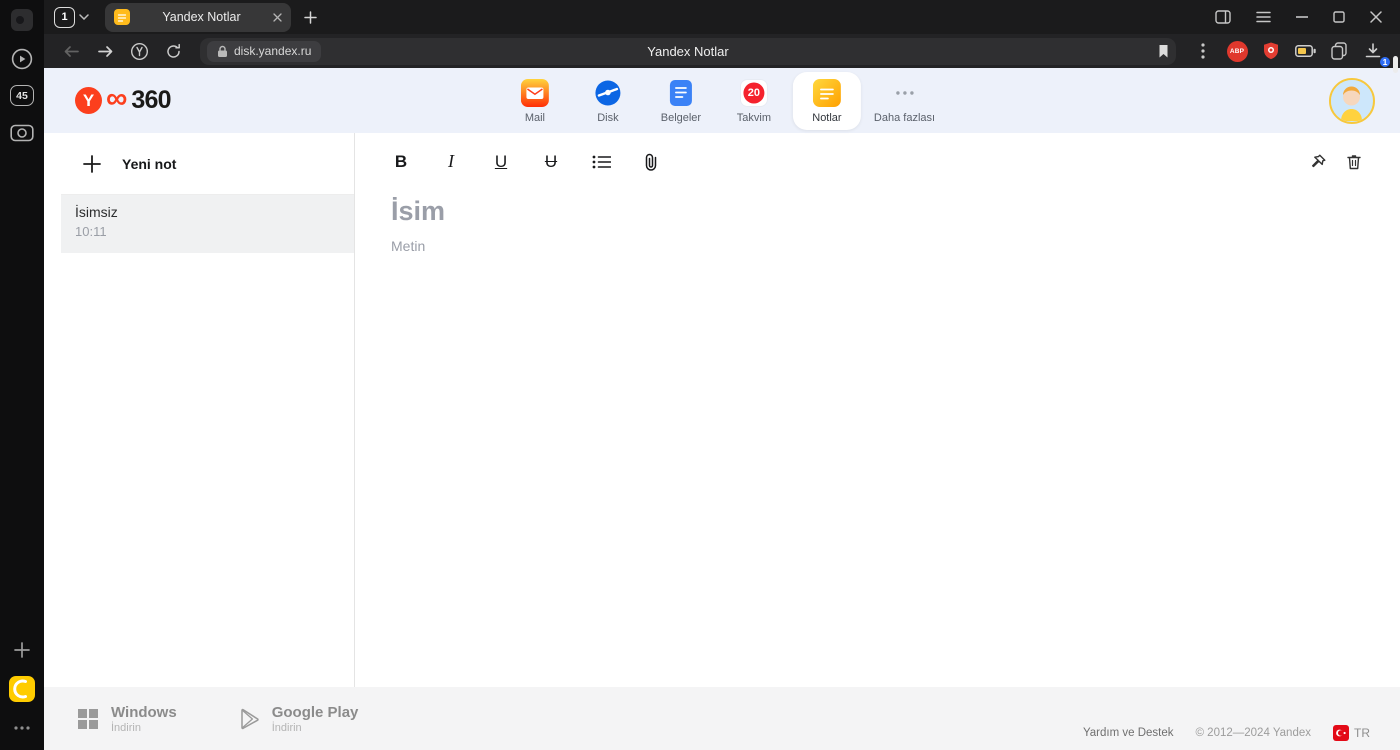 The image size is (1400, 750). Describe the element at coordinates (149, 163) in the screenshot. I see `new-note-label: Yeni not` at that location.